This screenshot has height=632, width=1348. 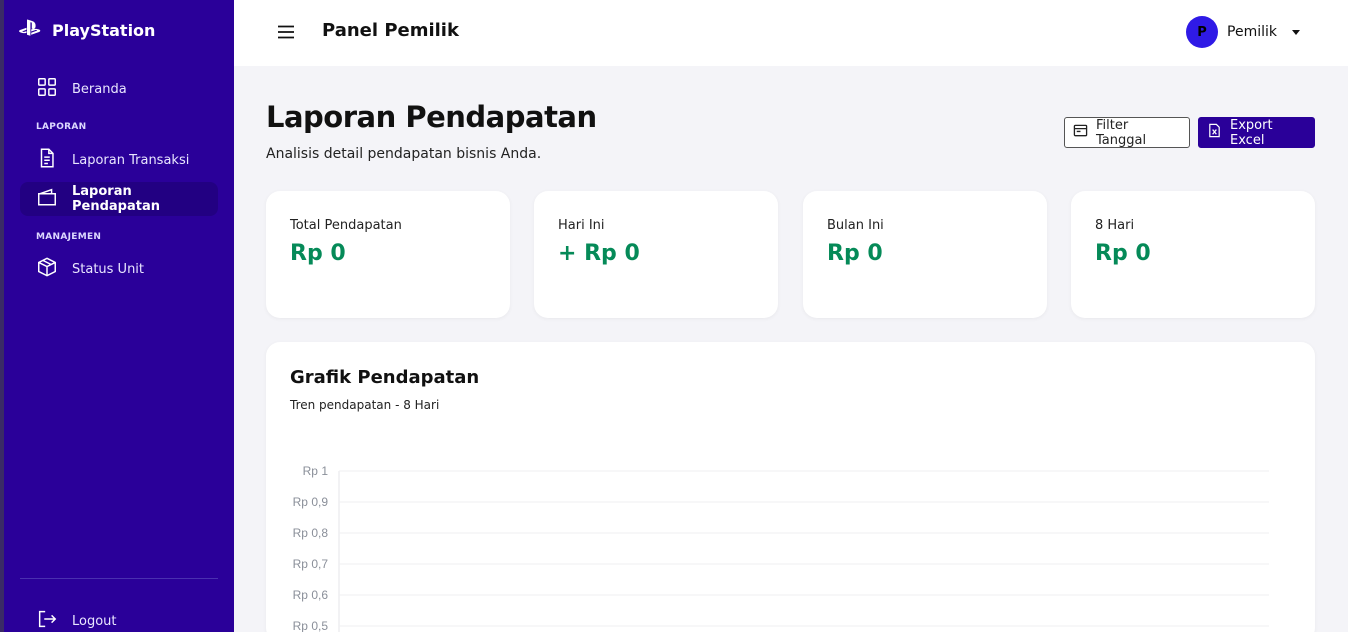 What do you see at coordinates (1080, 132) in the screenshot?
I see `calendar-icon` at bounding box center [1080, 132].